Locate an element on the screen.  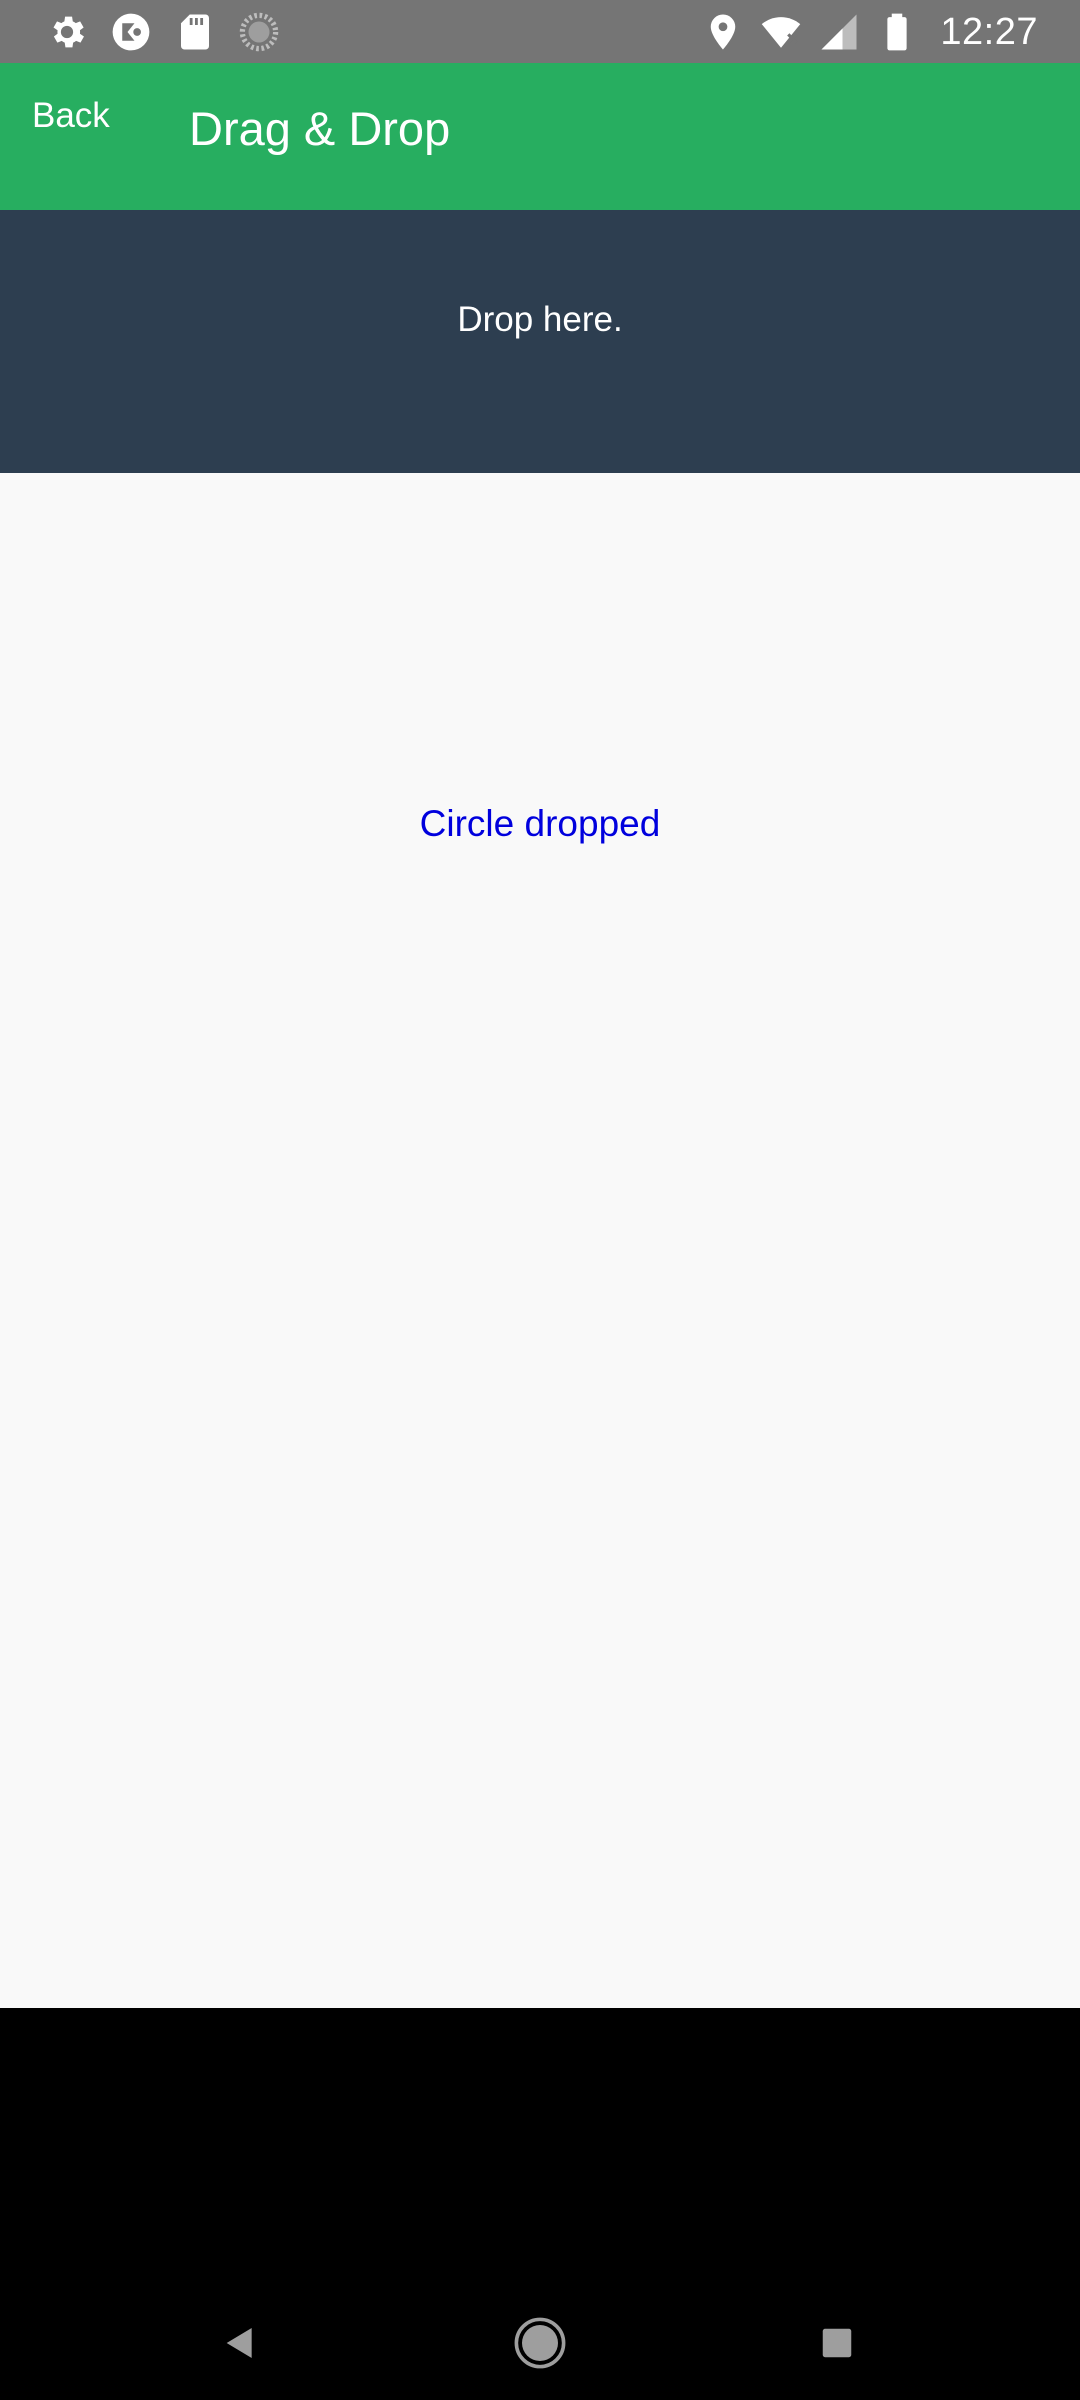
status-right-icons: 12:27 is located at coordinates (870, 32).